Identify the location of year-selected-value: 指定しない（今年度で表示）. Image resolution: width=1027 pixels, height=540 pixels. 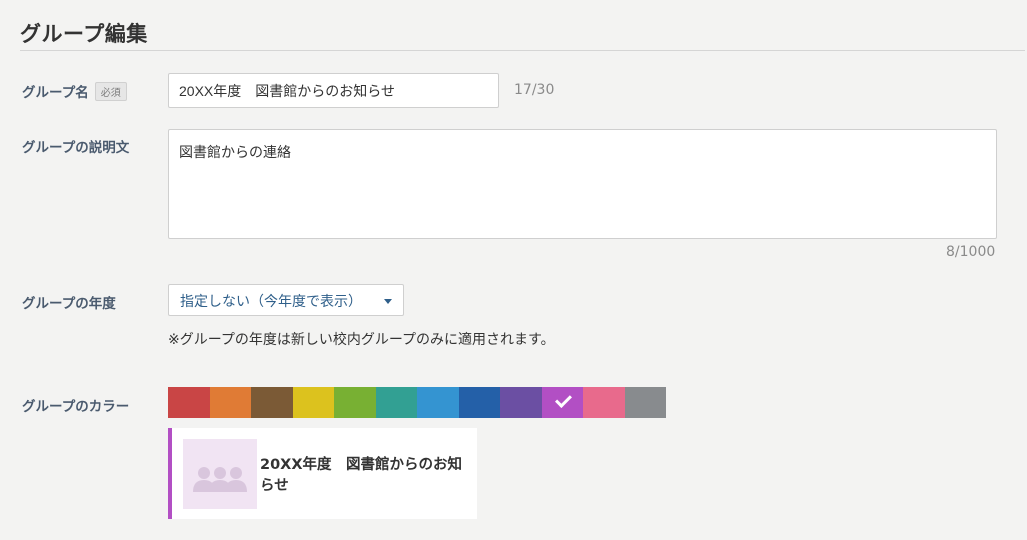
(271, 302).